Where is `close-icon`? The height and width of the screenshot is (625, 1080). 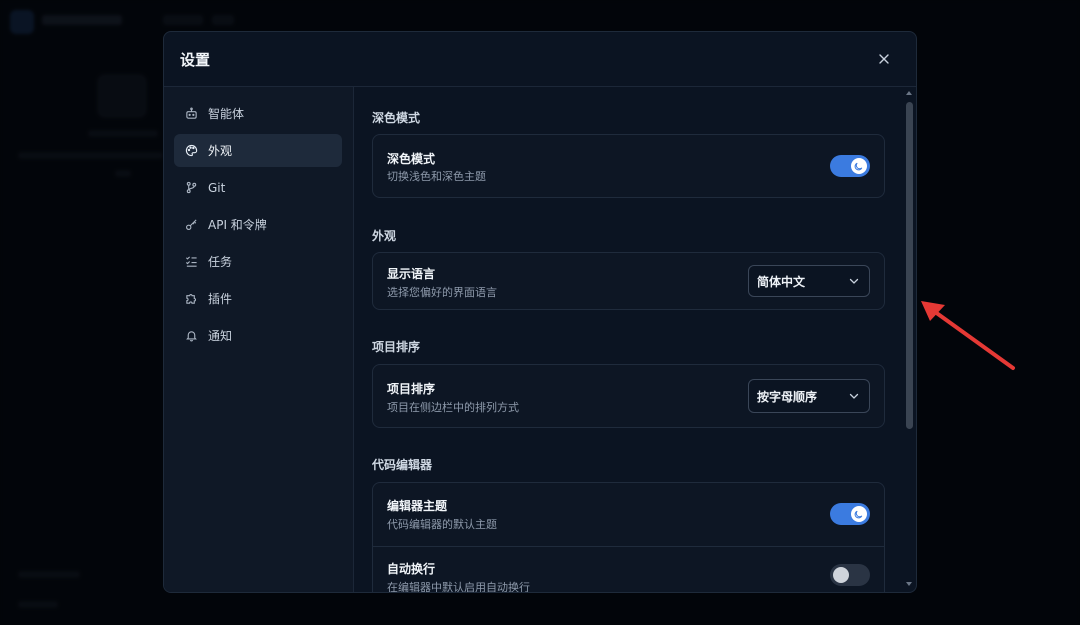 close-icon is located at coordinates (884, 59).